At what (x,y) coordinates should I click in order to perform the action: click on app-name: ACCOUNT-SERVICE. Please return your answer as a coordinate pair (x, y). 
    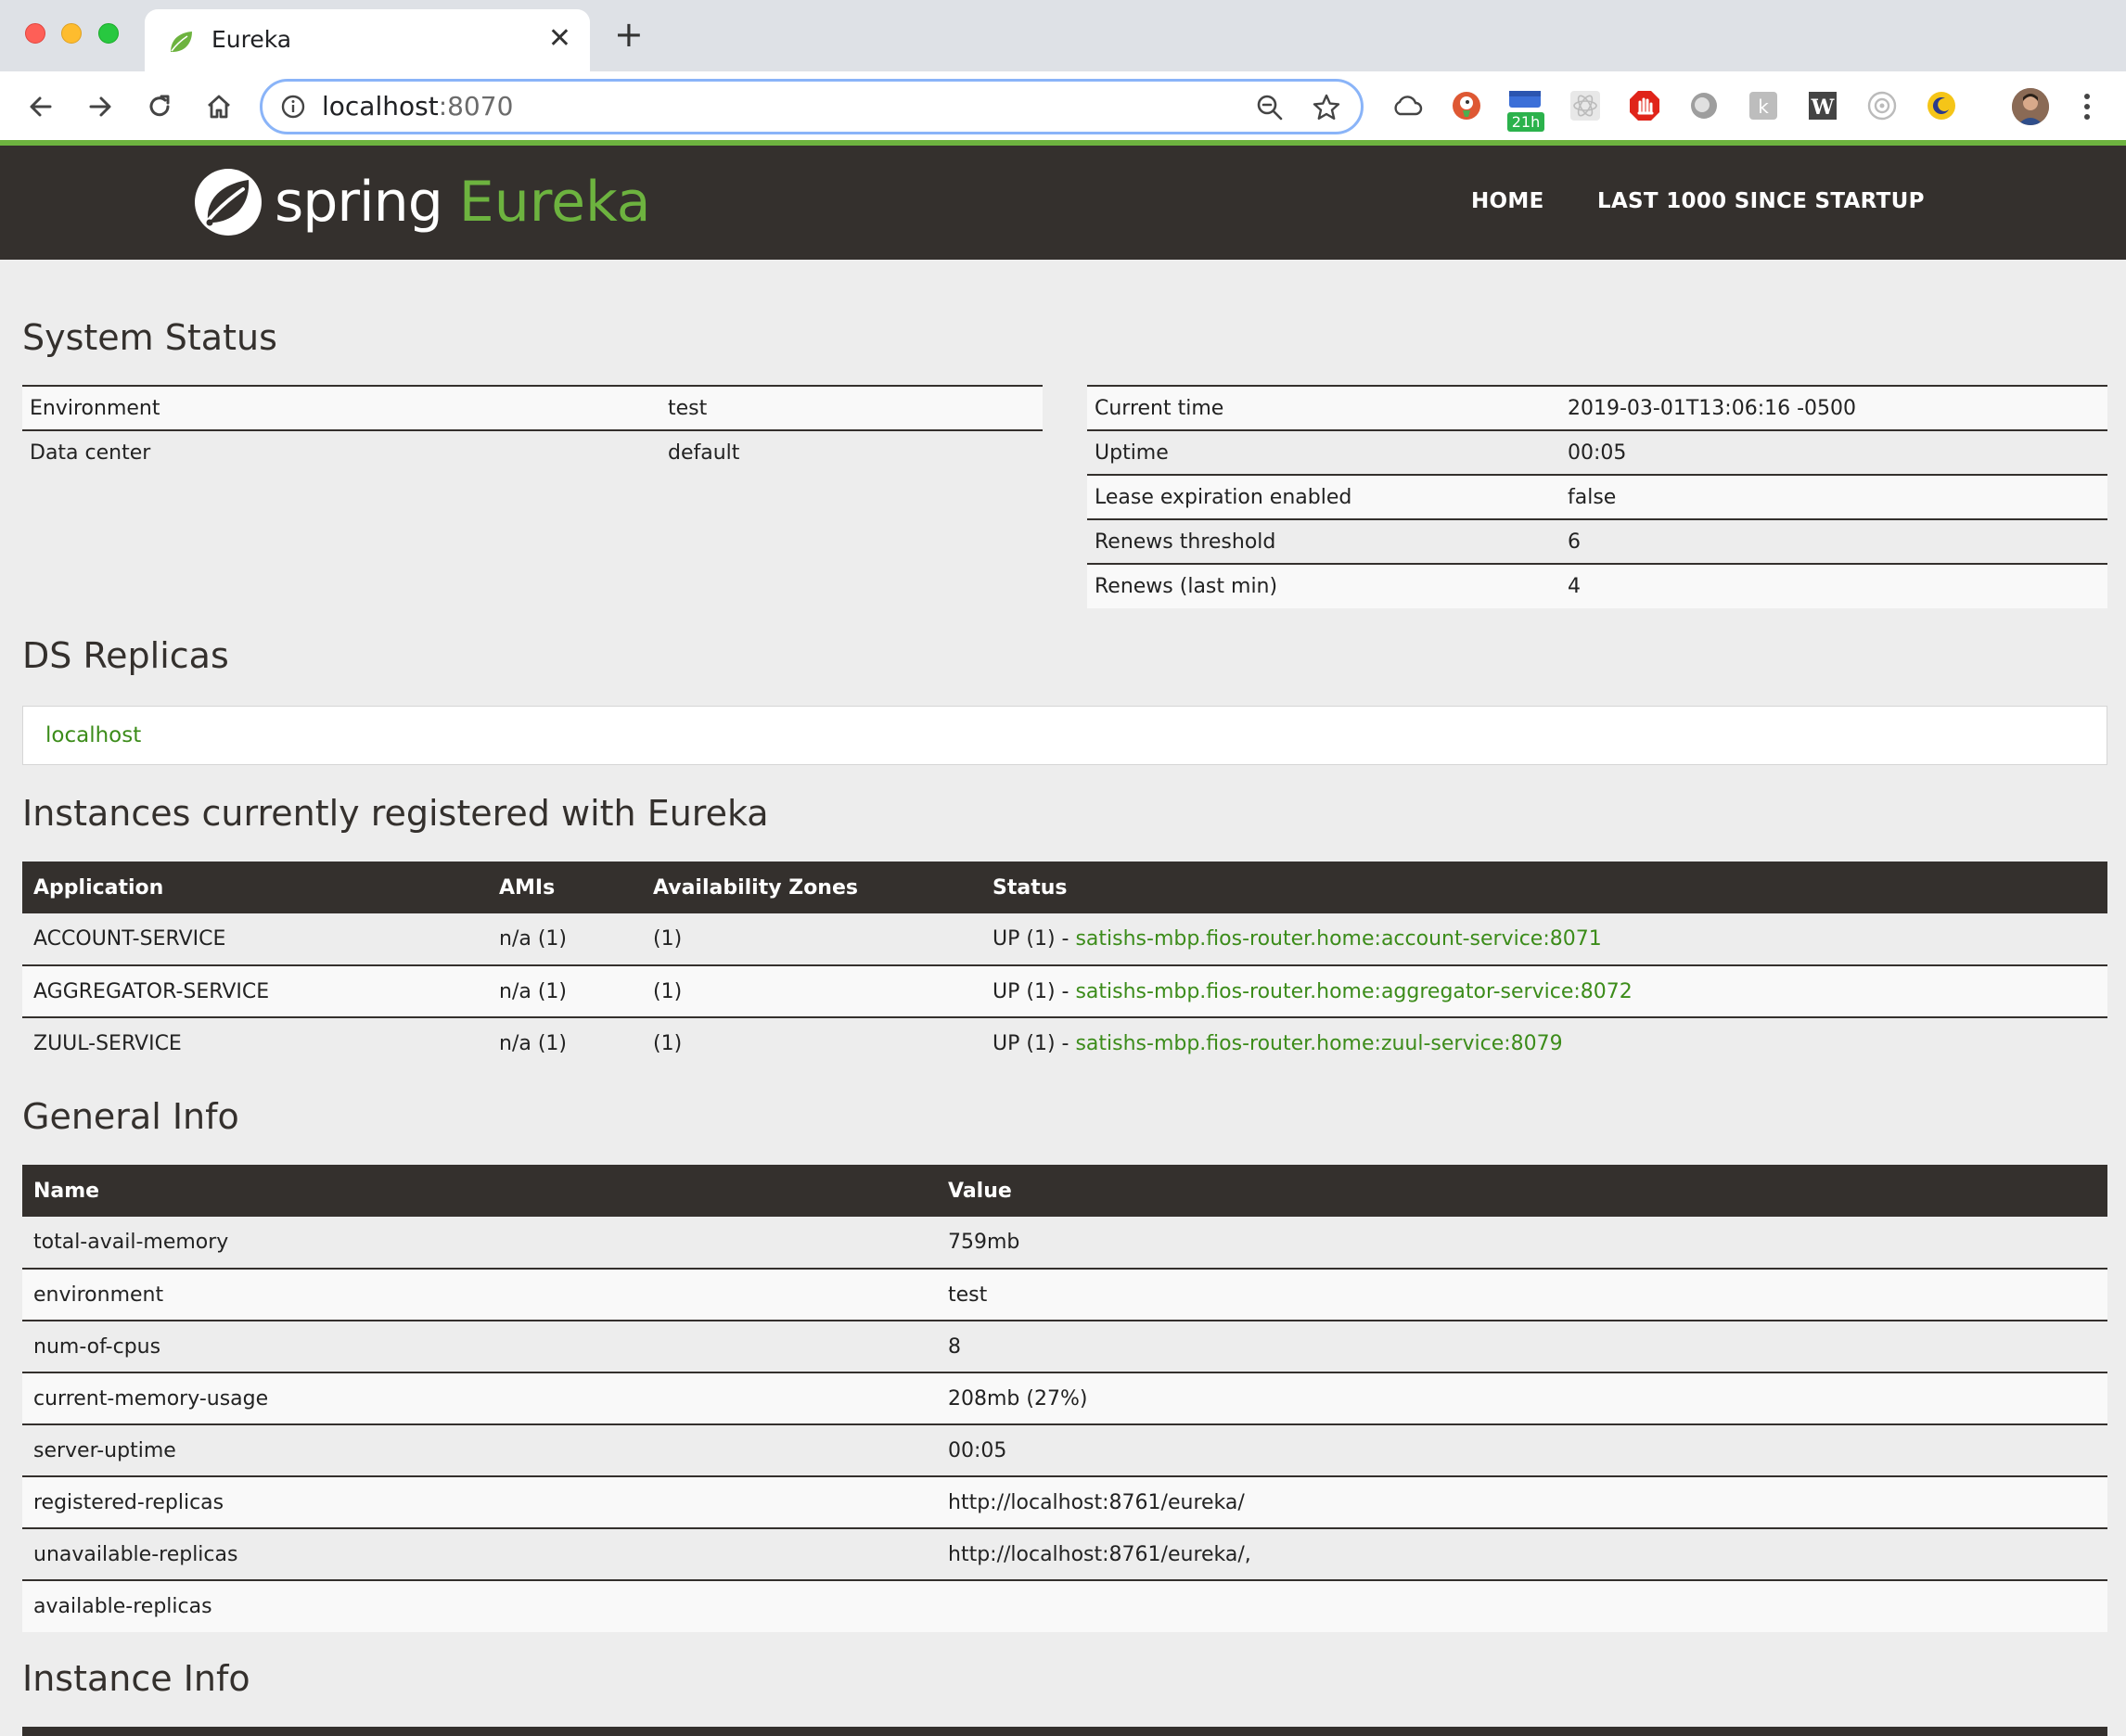
    Looking at the image, I should click on (255, 939).